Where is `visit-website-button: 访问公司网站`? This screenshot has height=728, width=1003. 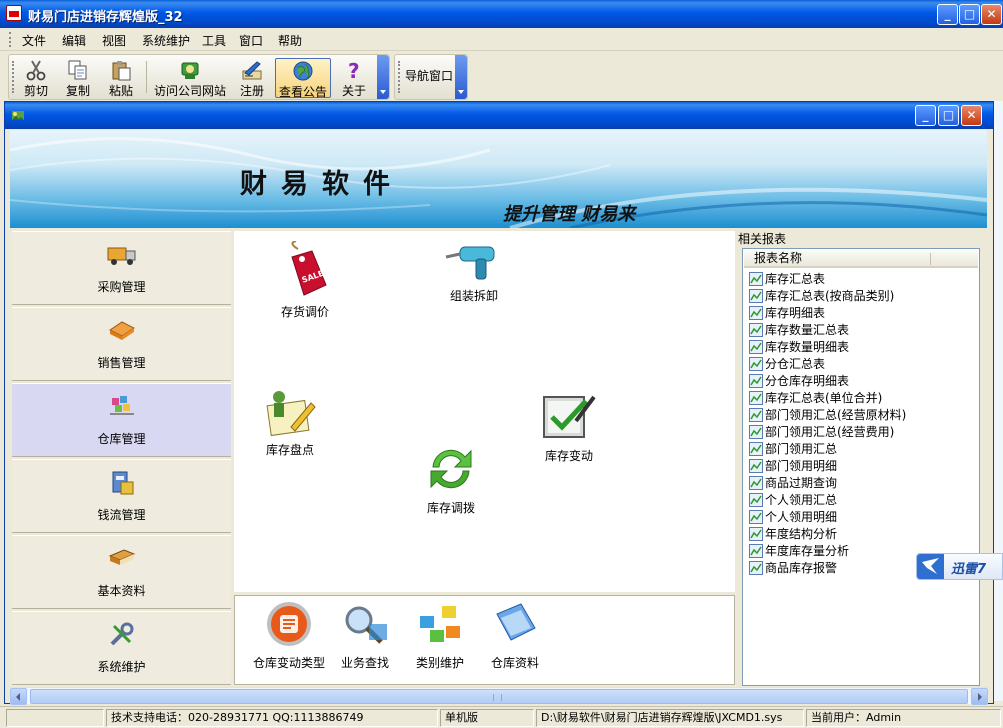 visit-website-button: 访问公司网站 is located at coordinates (190, 78).